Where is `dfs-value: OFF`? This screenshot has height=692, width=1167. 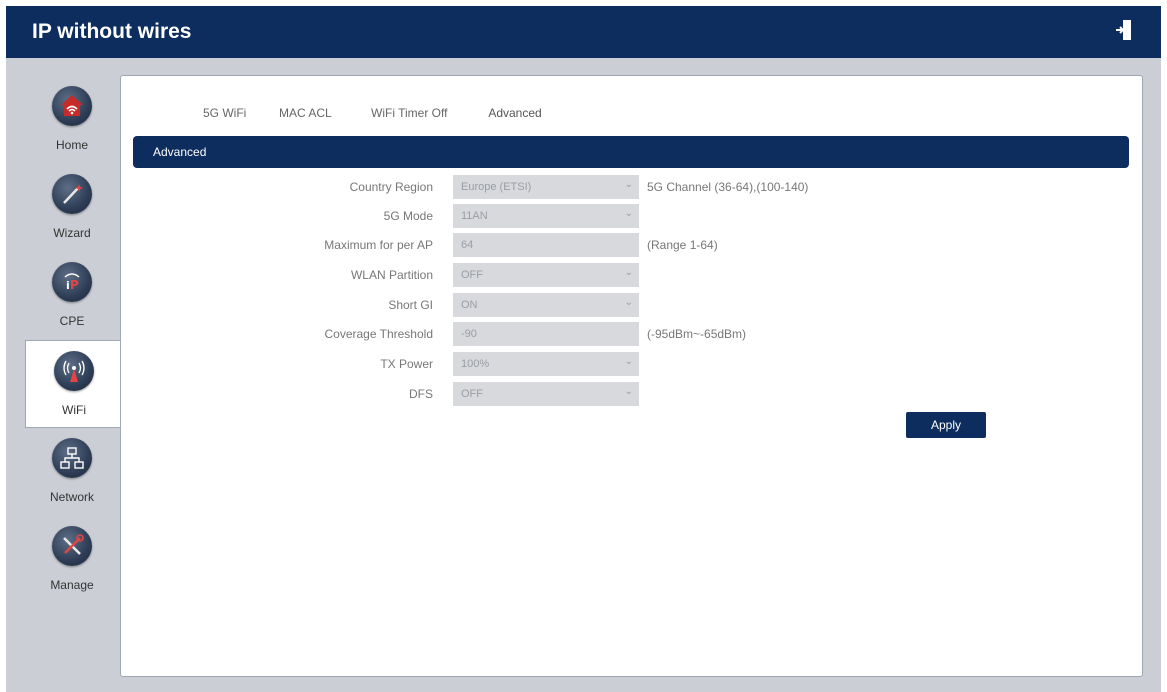 dfs-value: OFF is located at coordinates (472, 394).